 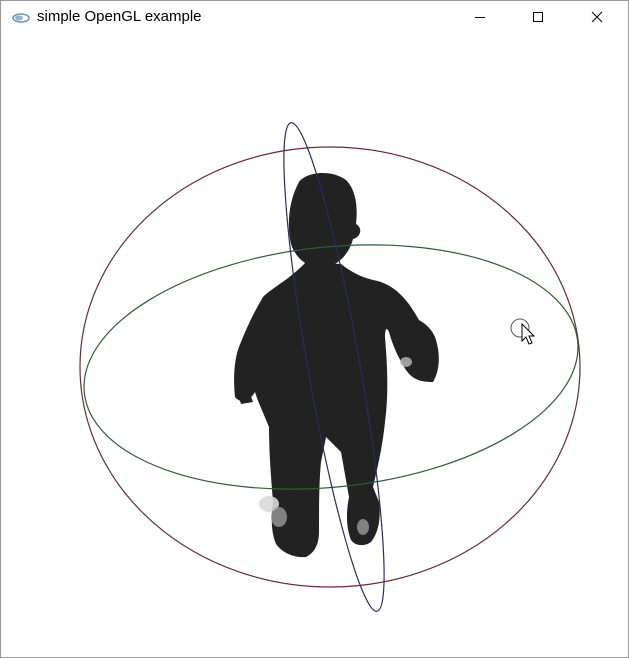 I want to click on window-title: simple OpenGL example, so click(x=119, y=16).